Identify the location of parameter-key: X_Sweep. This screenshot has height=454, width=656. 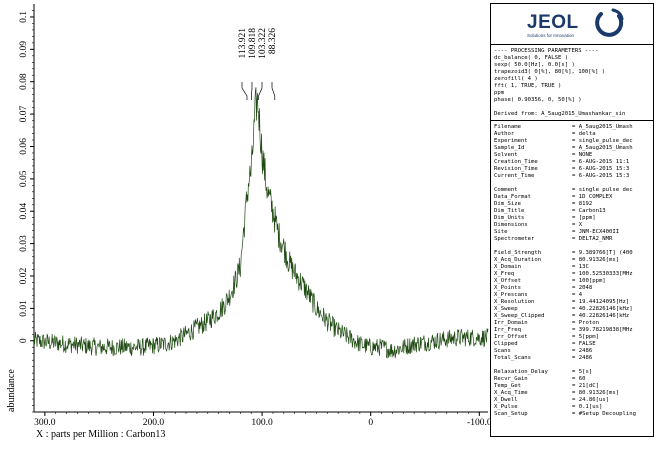
(506, 309).